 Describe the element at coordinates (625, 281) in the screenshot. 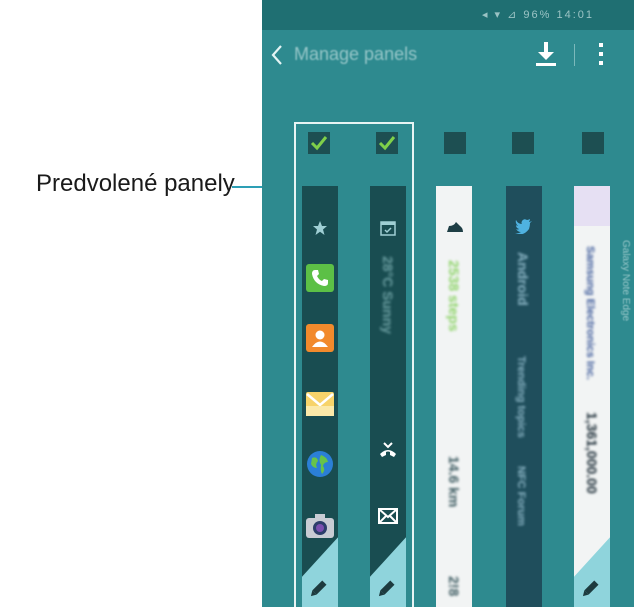

I see `device-side-text: Galaxy Note Edge` at that location.